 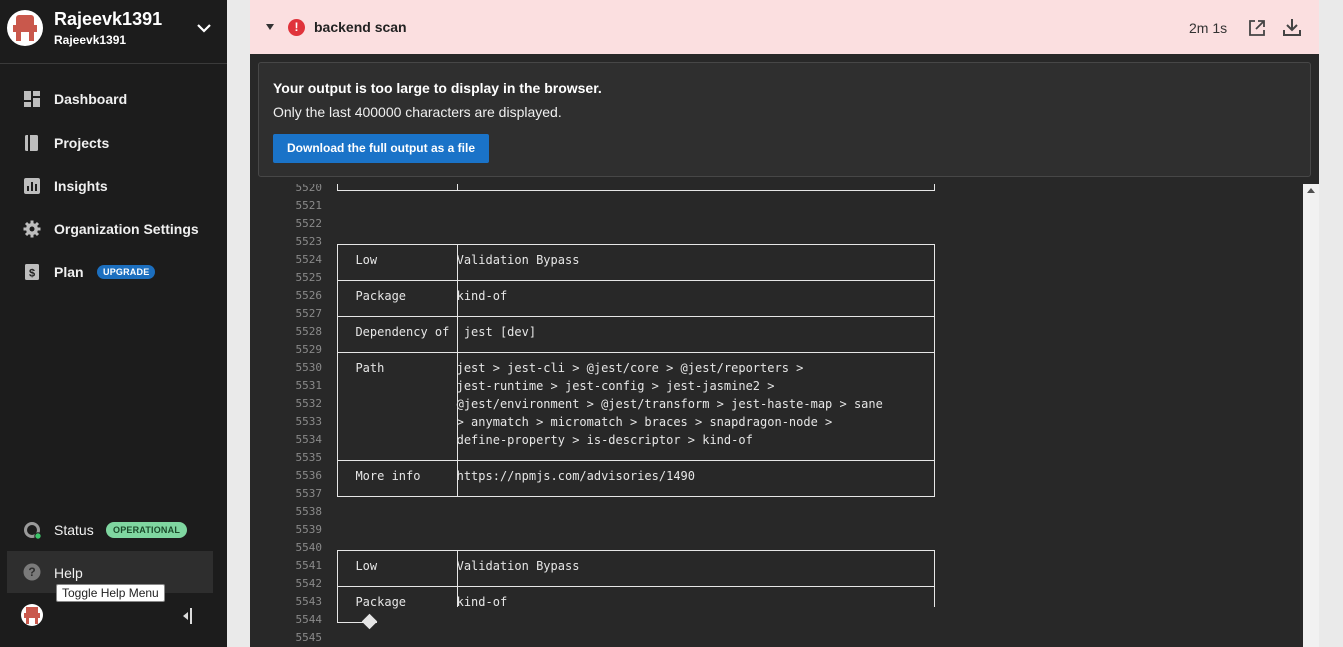 What do you see at coordinates (108, 19) in the screenshot?
I see `org-name: Rajeevk1391` at bounding box center [108, 19].